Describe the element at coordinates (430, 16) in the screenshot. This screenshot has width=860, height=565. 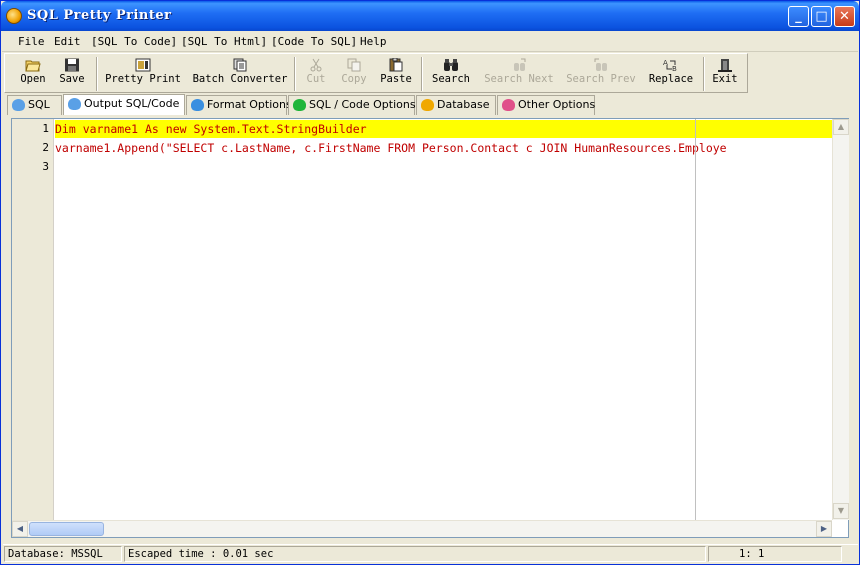
I see `title-bar: SQL Pretty Printer _ □ ✕` at that location.